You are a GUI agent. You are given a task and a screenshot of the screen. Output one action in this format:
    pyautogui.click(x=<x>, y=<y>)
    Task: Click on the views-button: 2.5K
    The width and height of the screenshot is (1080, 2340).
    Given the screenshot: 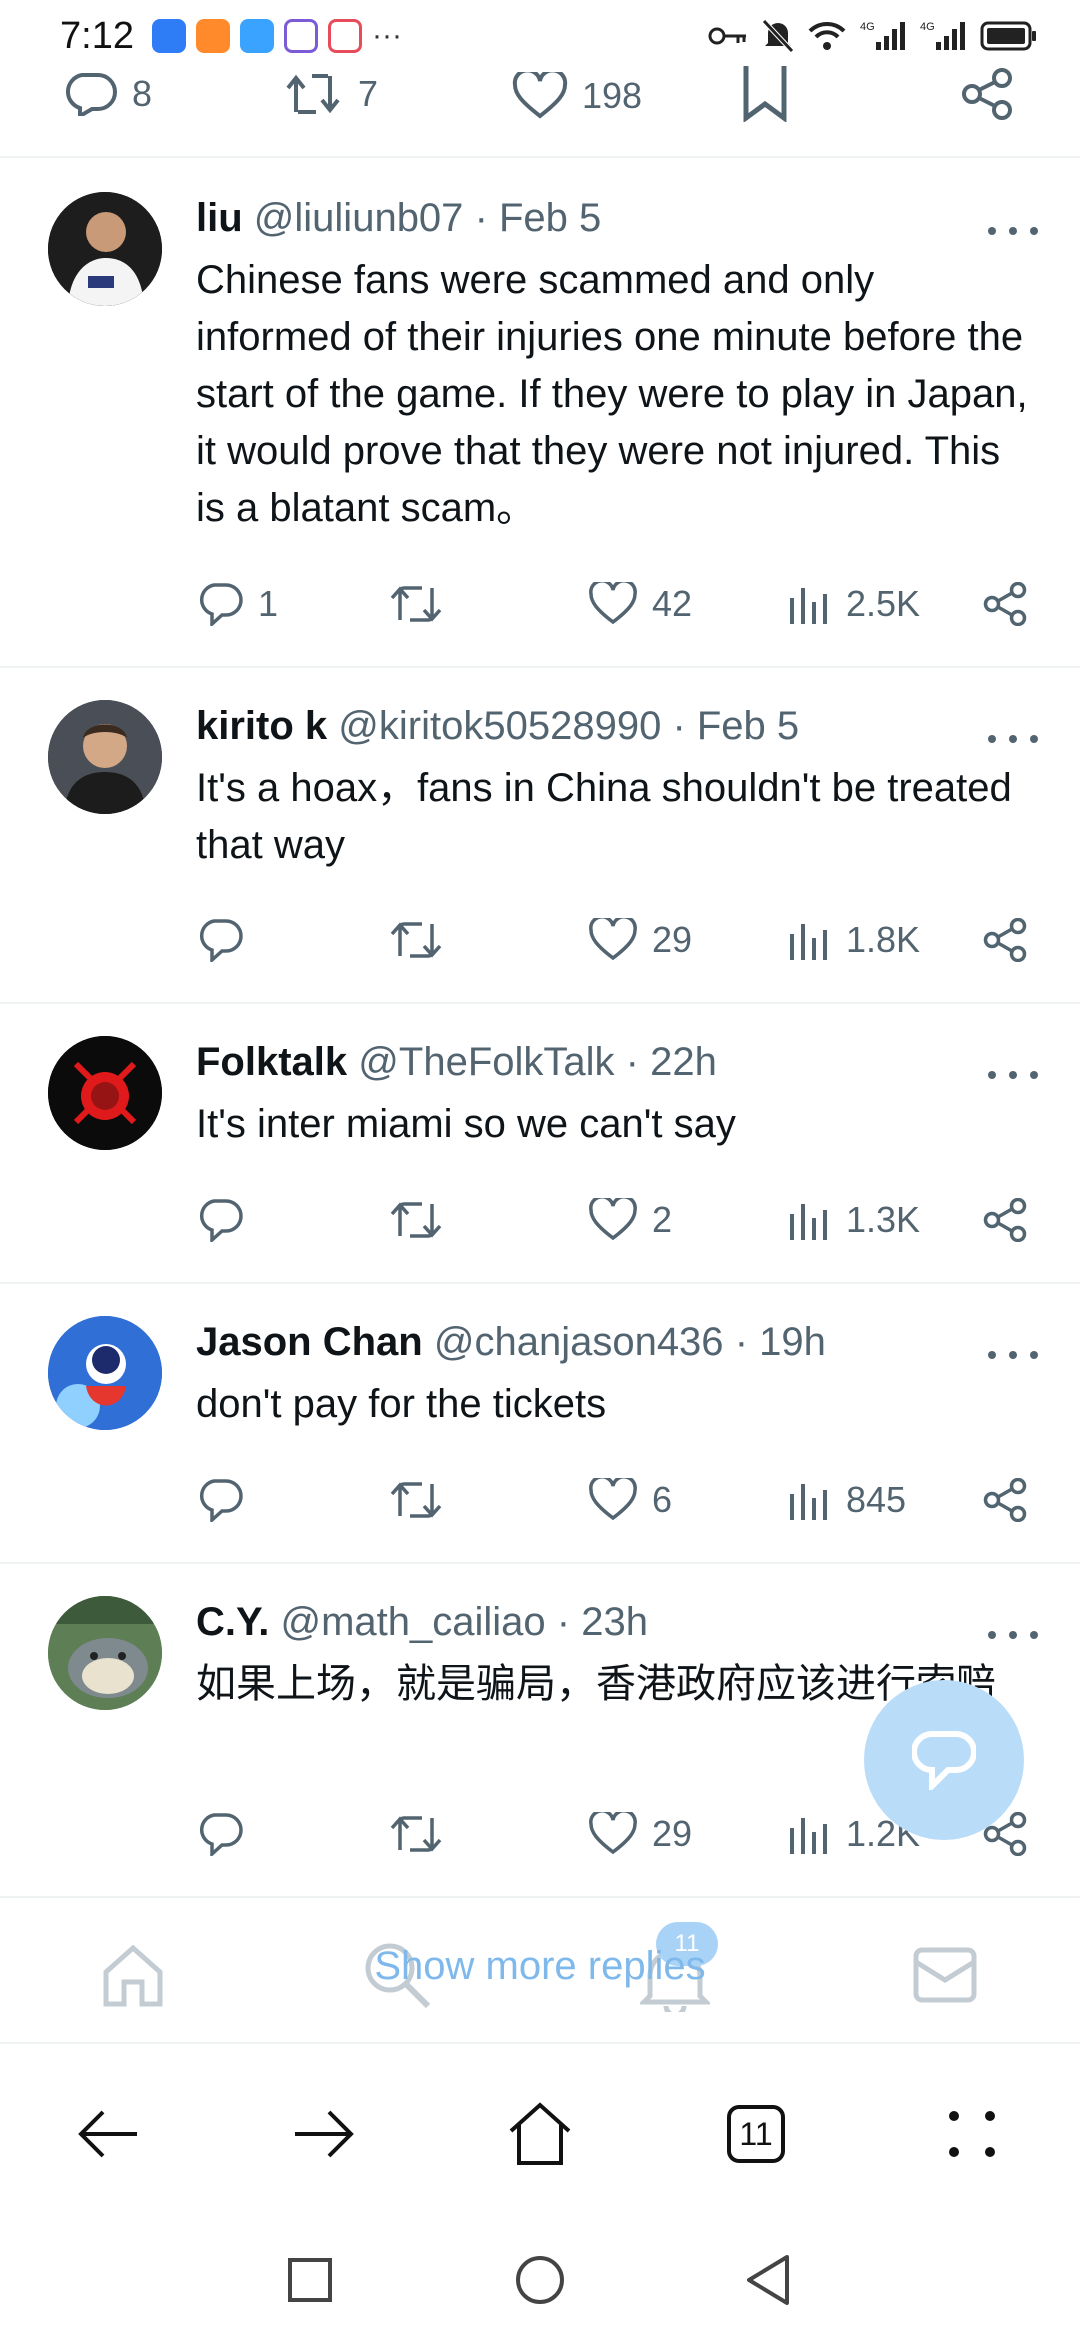 What is the action you would take?
    pyautogui.click(x=854, y=604)
    